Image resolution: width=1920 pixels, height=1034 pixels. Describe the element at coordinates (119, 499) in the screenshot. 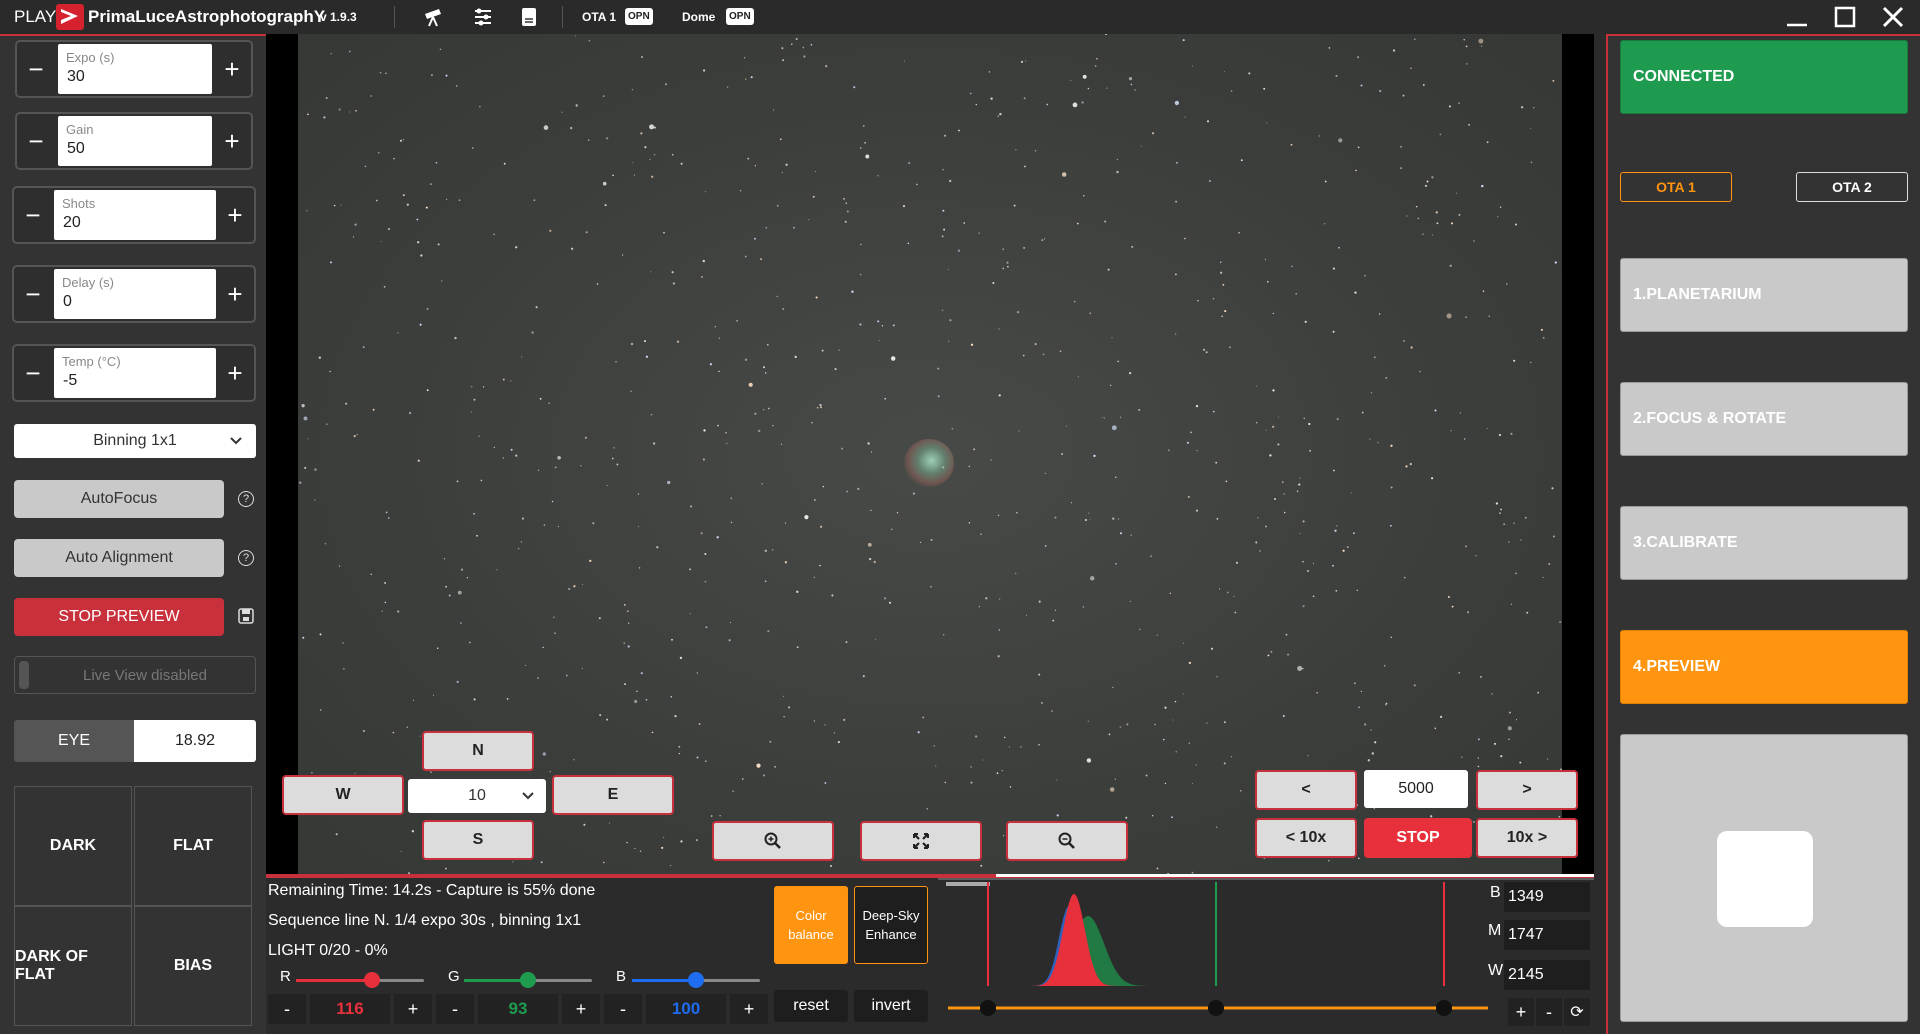

I see `autofocus-button: AutoFocus` at that location.